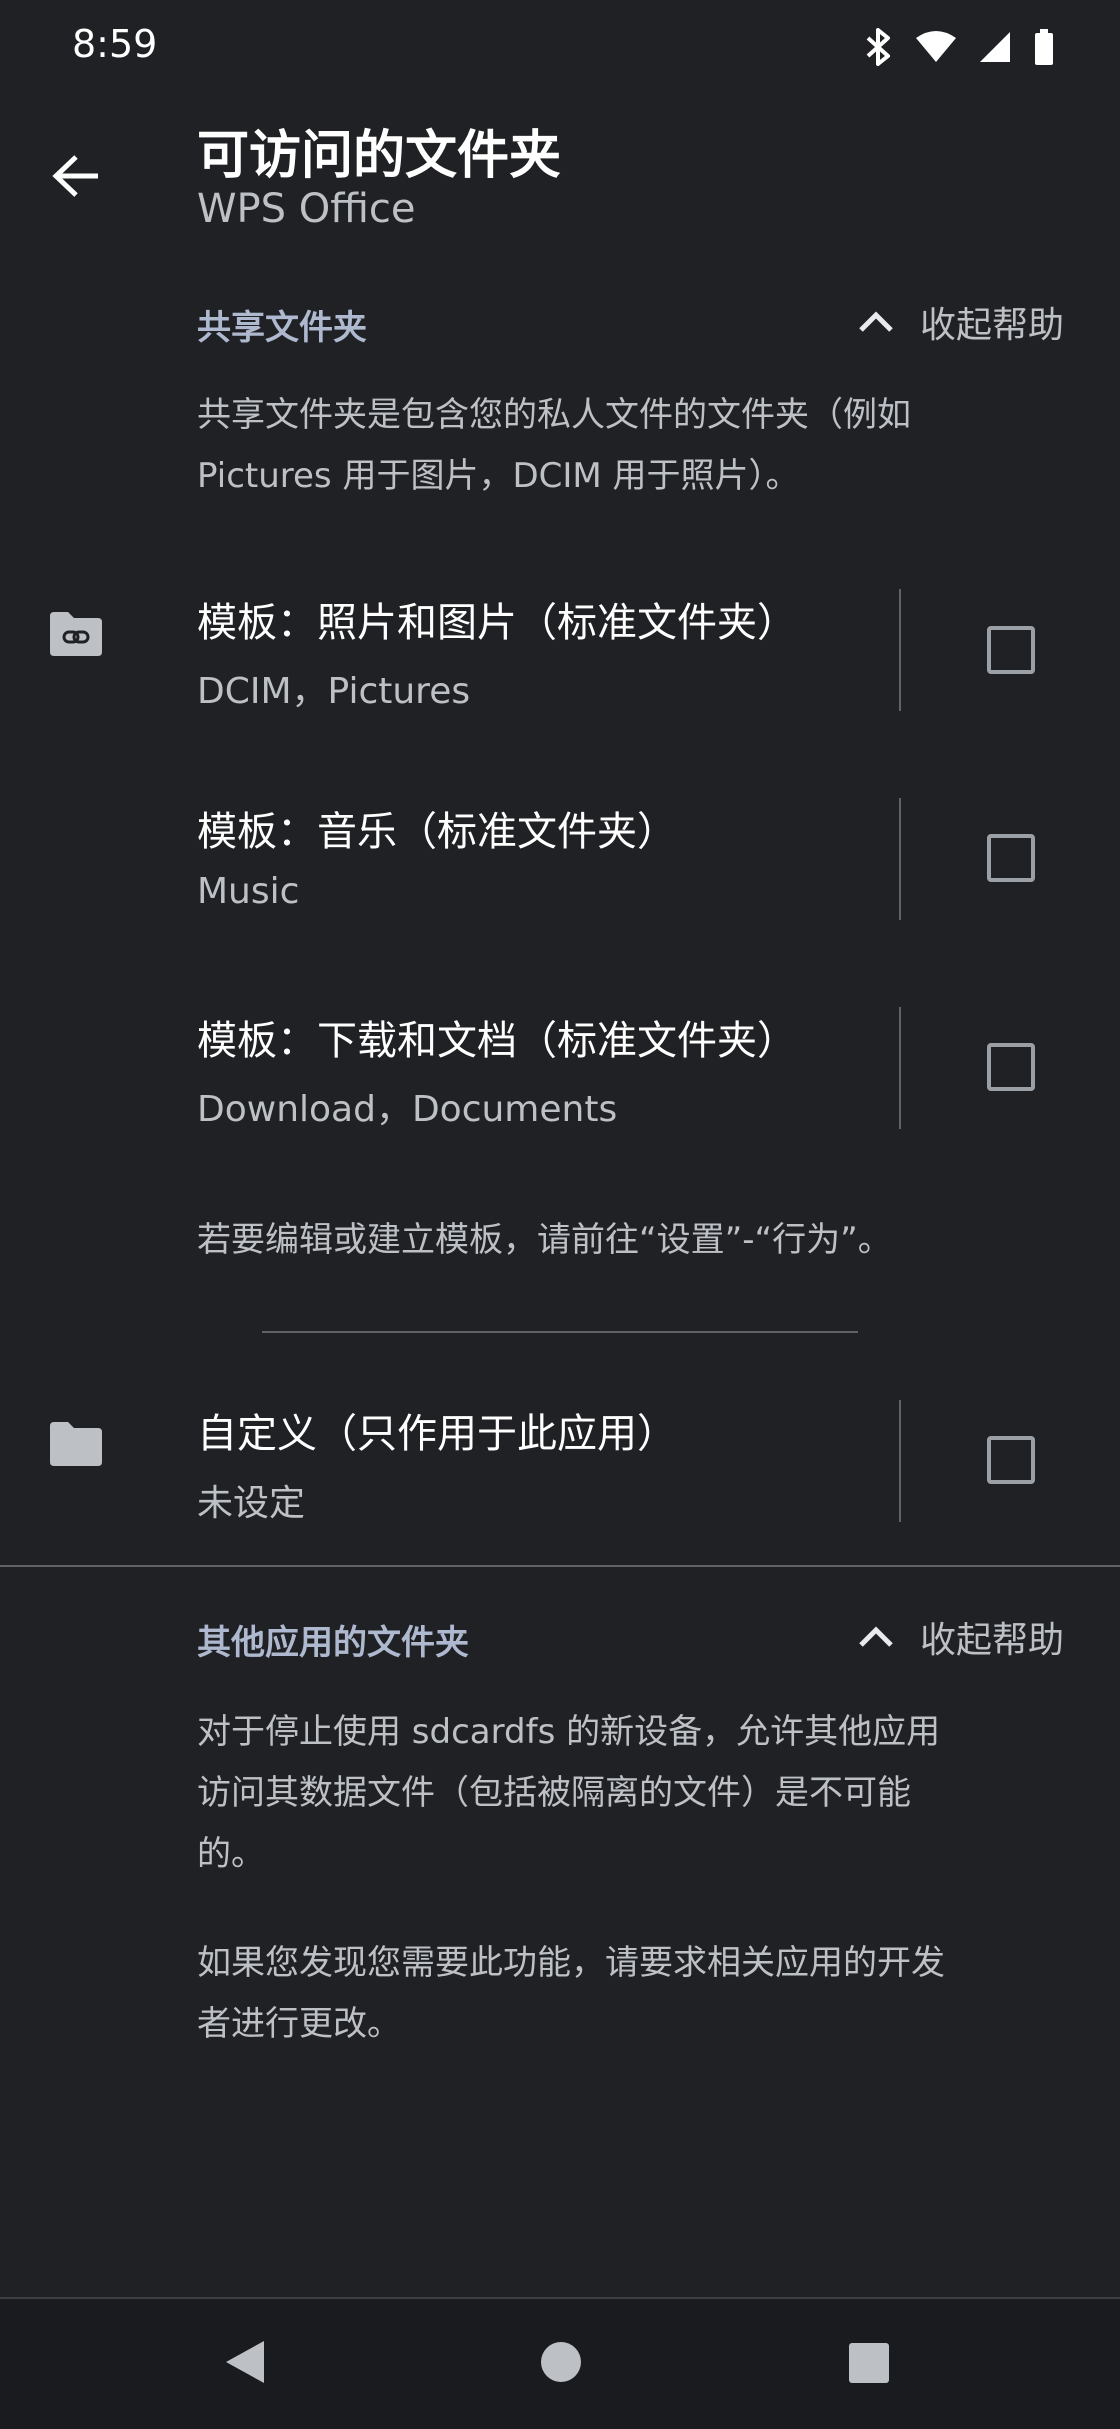  What do you see at coordinates (554, 1793) in the screenshot?
I see `help-line: 访问其数据文件（包括被隔离的文件）是不可能` at bounding box center [554, 1793].